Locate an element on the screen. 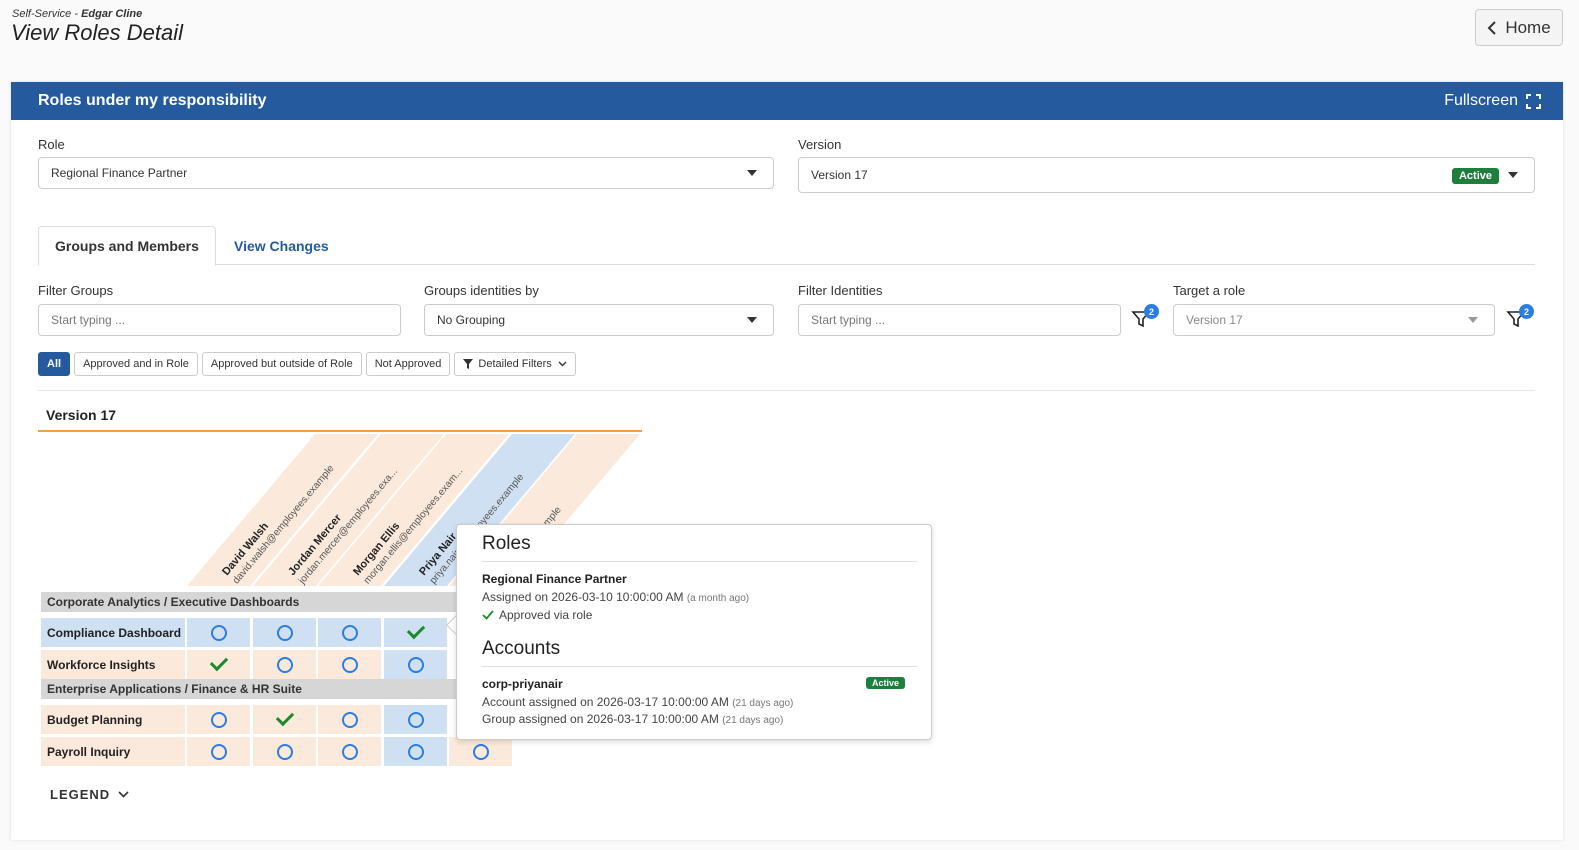 This screenshot has height=850, width=1579. fullscreen-button: Fullscreen is located at coordinates (1492, 101).